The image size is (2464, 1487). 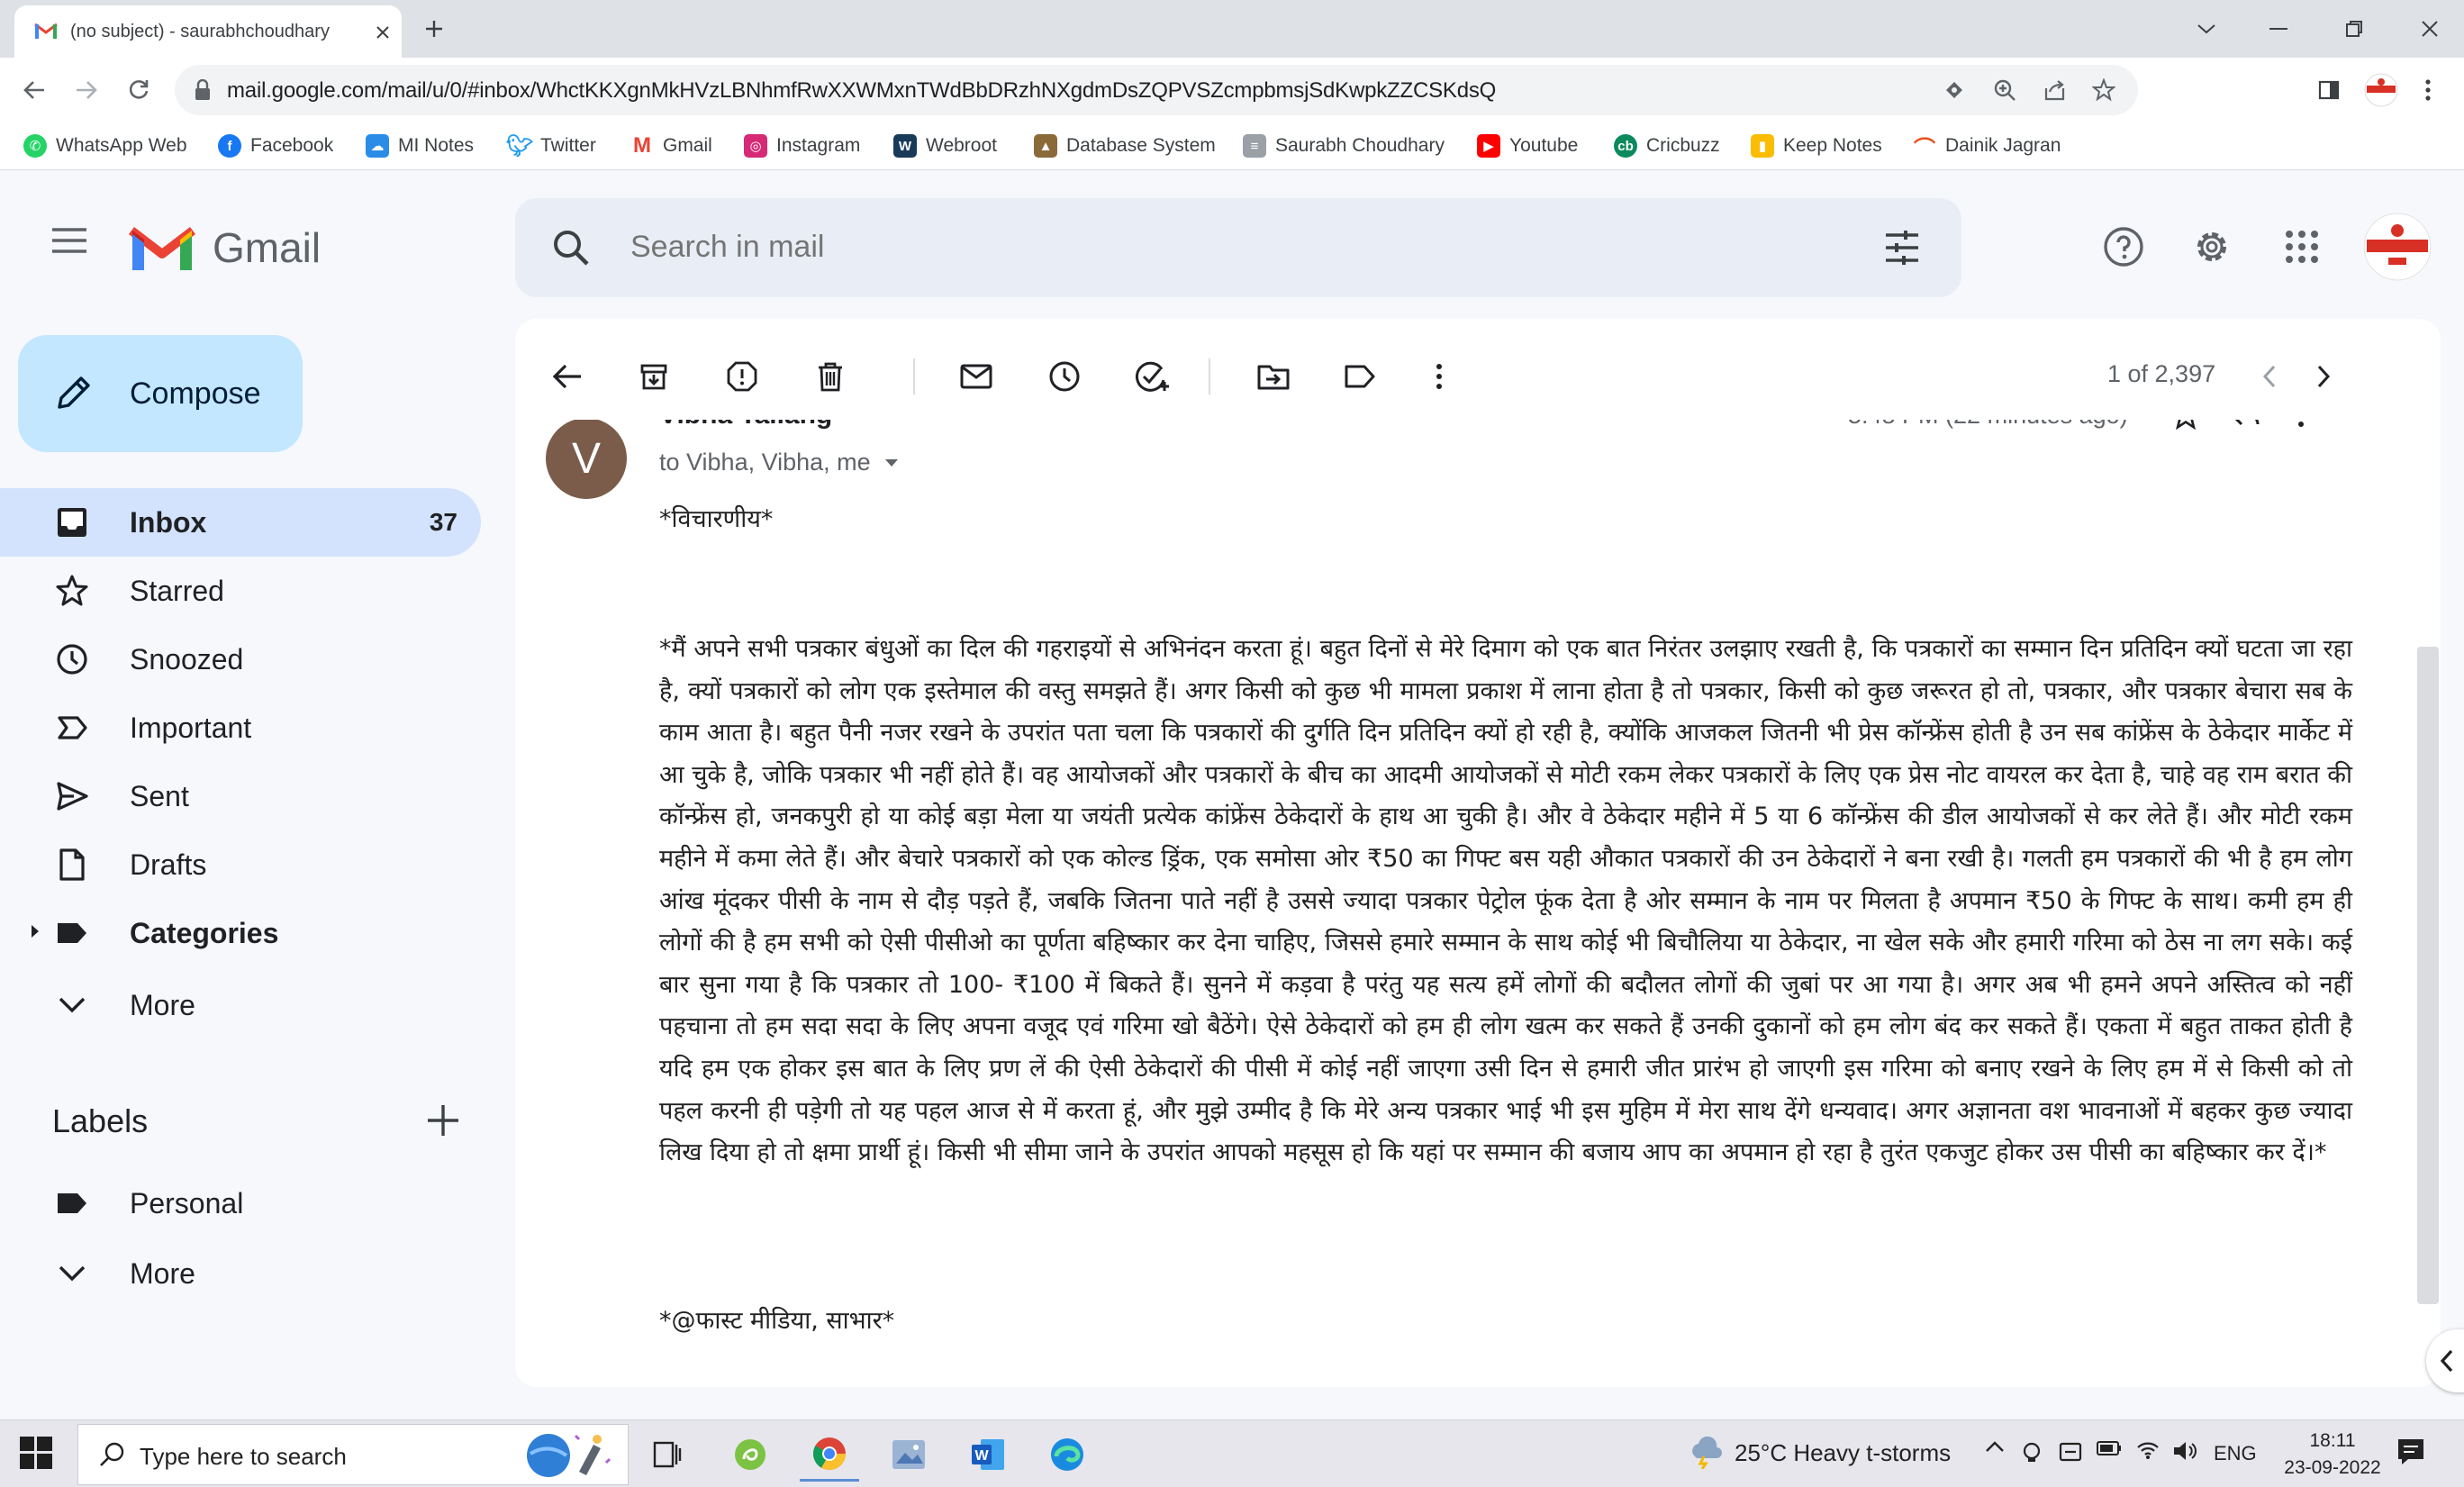 I want to click on weather-widget: 25°C Heavy t-storms, so click(x=1819, y=1453).